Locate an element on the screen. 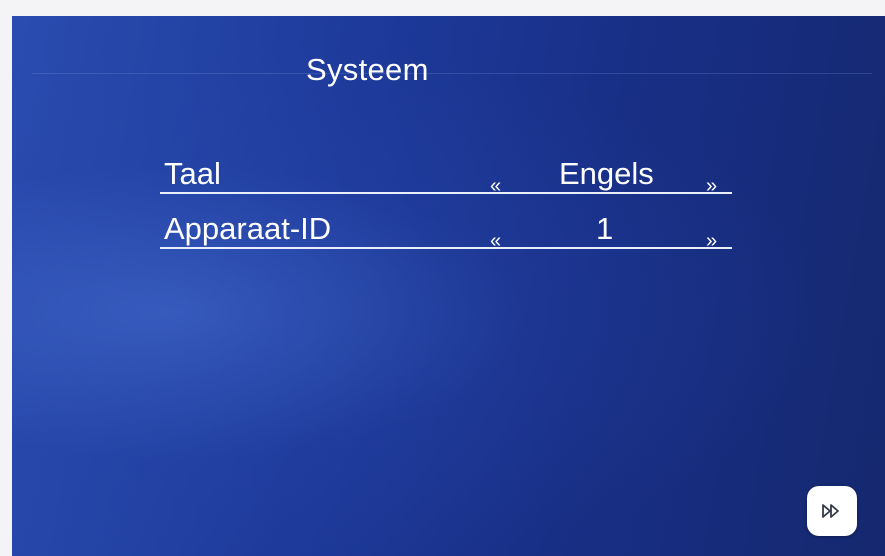 The width and height of the screenshot is (885, 556). setting-label-device-id: Apparaat-ID is located at coordinates (248, 228).